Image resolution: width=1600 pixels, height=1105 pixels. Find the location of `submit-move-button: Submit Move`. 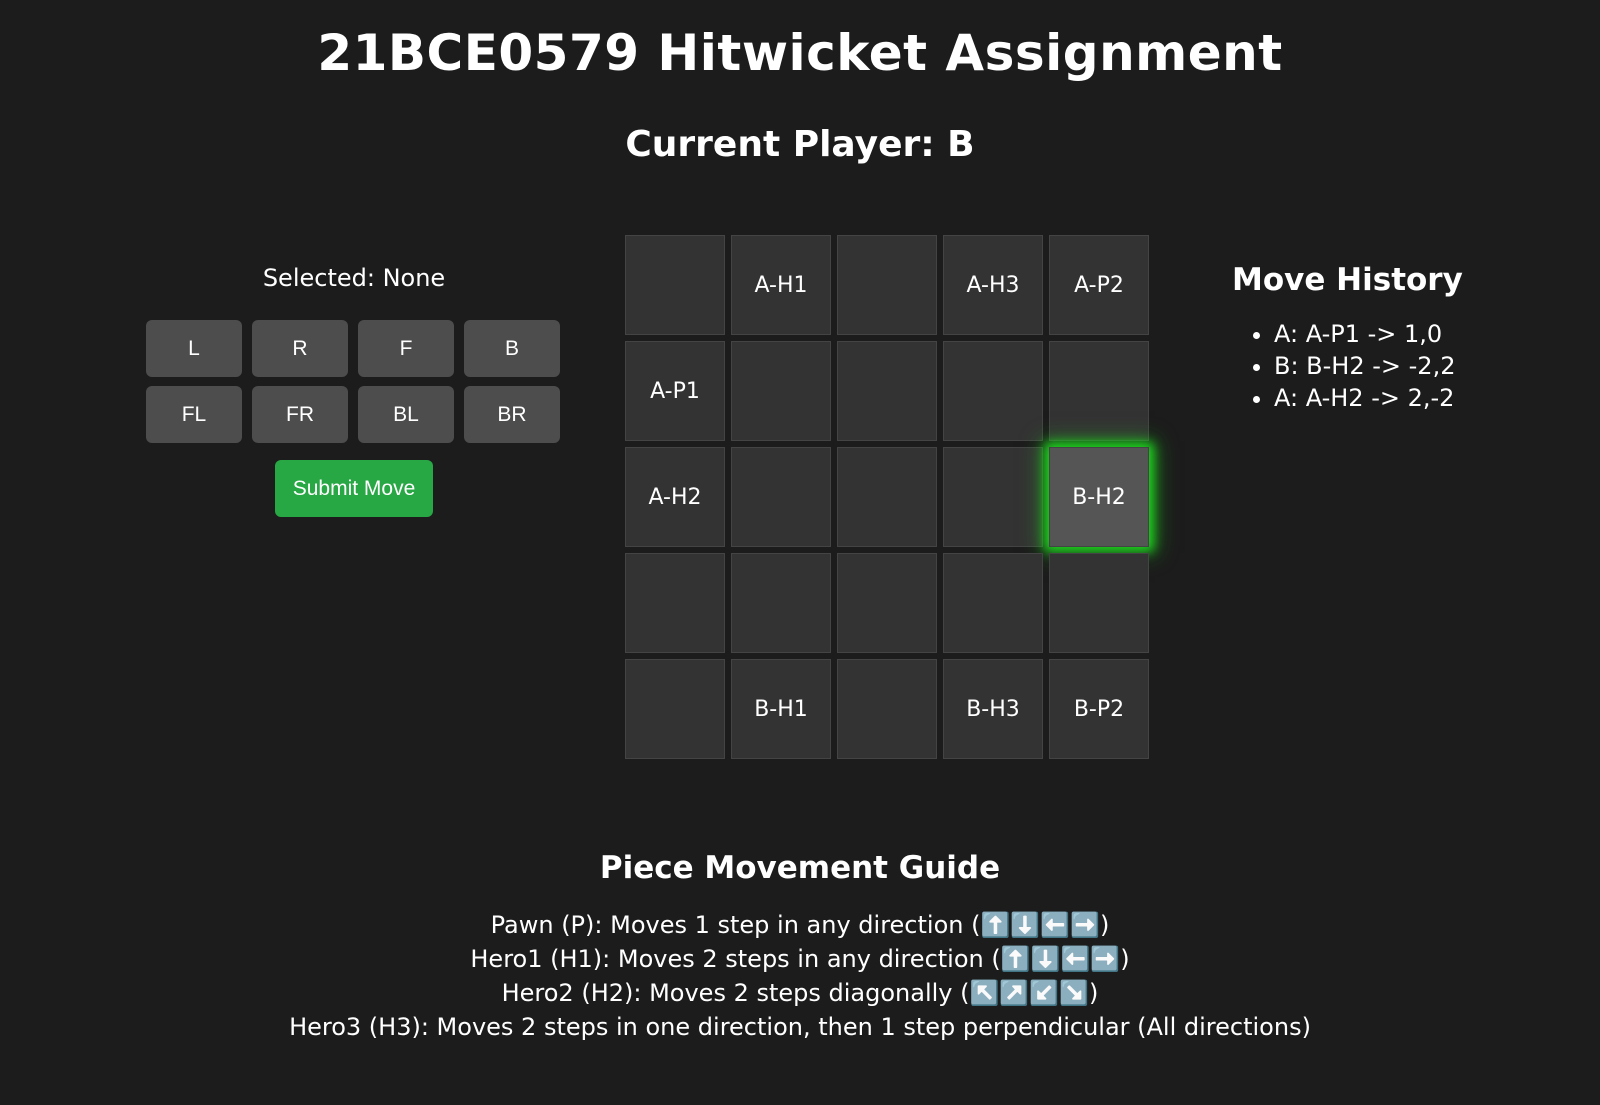

submit-move-button: Submit Move is located at coordinates (354, 488).